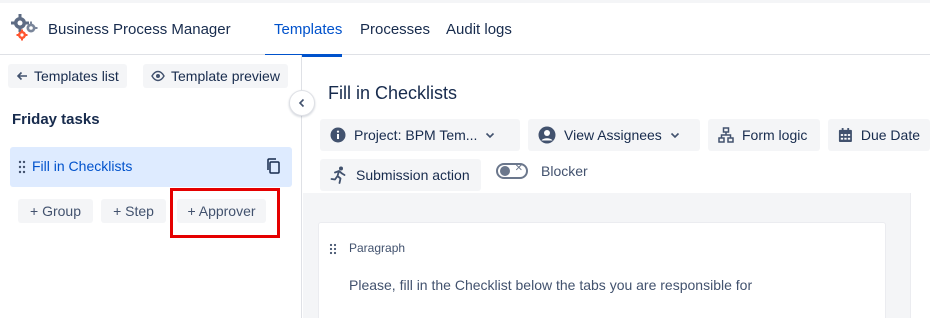 This screenshot has width=930, height=318. I want to click on user-icon, so click(547, 135).